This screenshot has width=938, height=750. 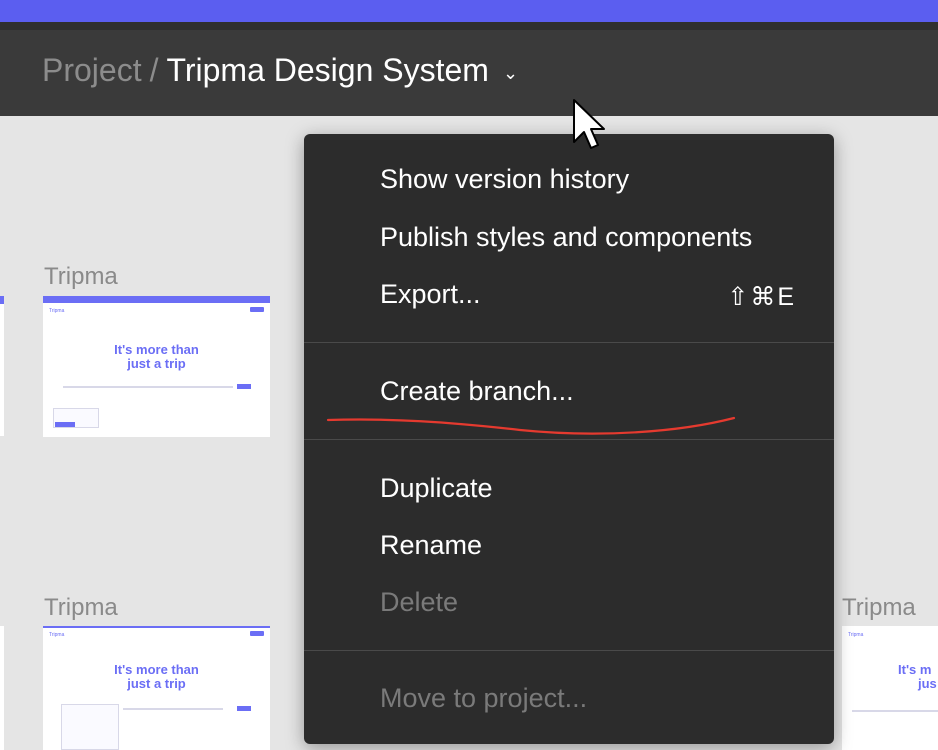 I want to click on breadcrumb-project: Project, so click(x=92, y=70).